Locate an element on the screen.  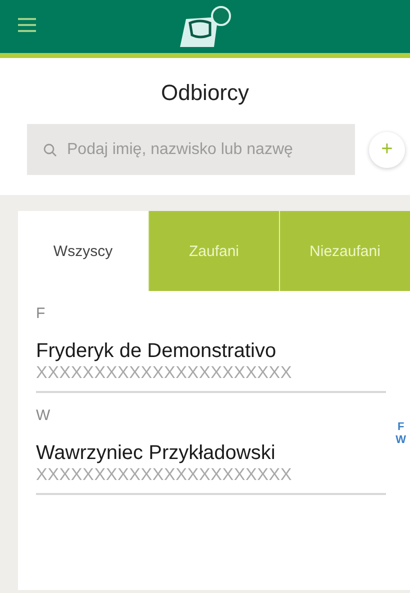
search-field: Podaj imię, nazwisko lub nazwę is located at coordinates (191, 149).